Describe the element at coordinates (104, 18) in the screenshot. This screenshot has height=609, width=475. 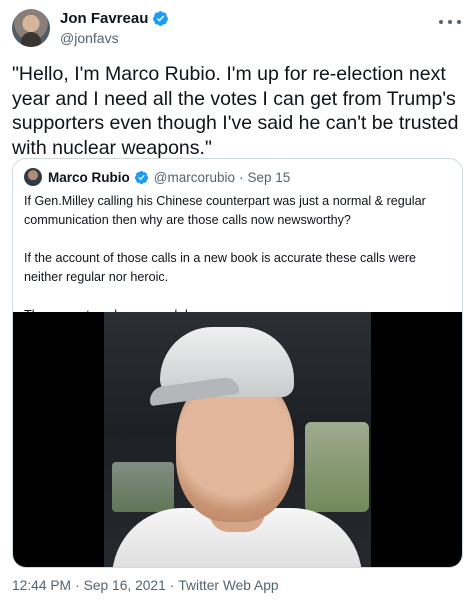
I see `author-display-name: Jon Favreau` at that location.